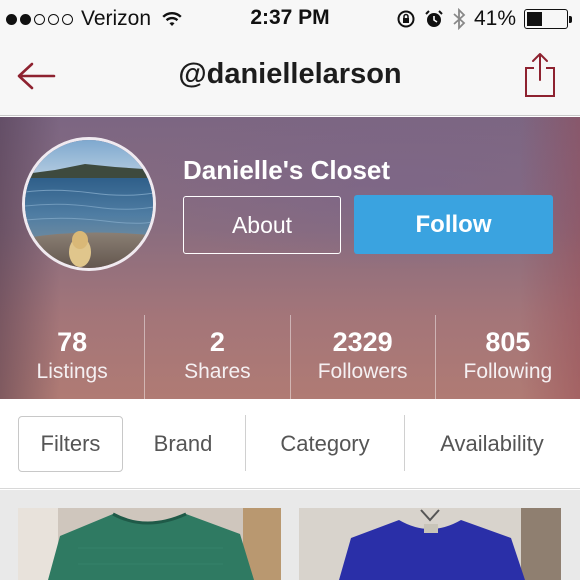 This screenshot has width=580, height=580. What do you see at coordinates (290, 19) in the screenshot?
I see `status-bar: Verizon 2:37 PM 41%` at bounding box center [290, 19].